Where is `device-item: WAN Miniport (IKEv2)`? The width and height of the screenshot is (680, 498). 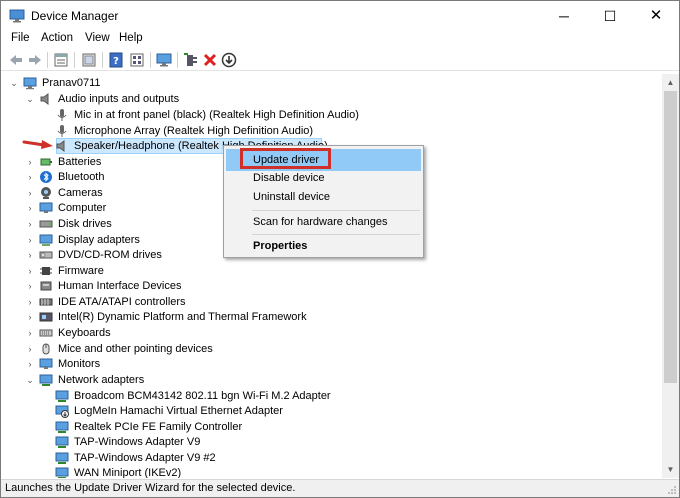 device-item: WAN Miniport (IKEv2) is located at coordinates (201, 472).